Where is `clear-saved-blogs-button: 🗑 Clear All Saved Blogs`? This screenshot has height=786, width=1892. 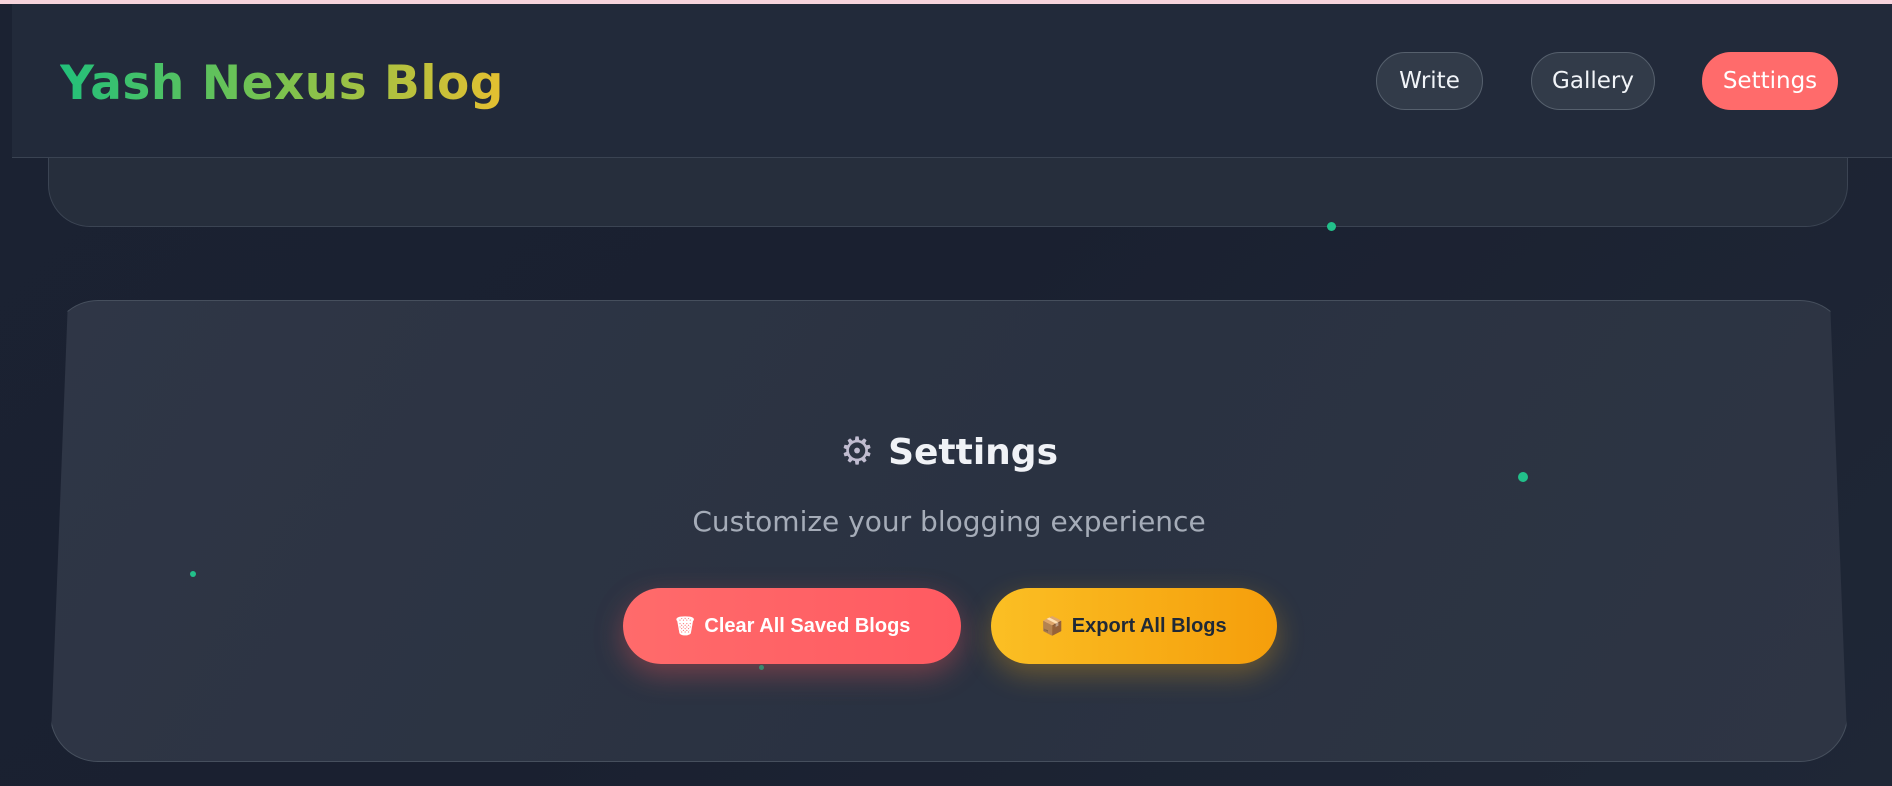
clear-saved-blogs-button: 🗑 Clear All Saved Blogs is located at coordinates (792, 626).